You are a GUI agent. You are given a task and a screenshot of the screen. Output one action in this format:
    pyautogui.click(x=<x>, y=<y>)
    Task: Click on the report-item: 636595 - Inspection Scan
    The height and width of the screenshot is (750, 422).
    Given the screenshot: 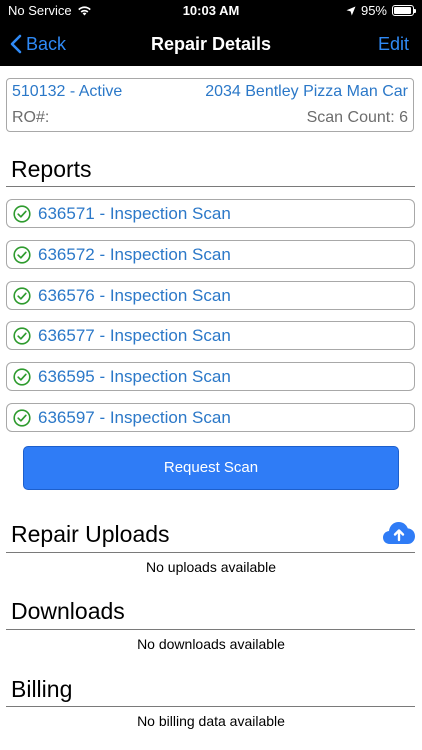 What is the action you would take?
    pyautogui.click(x=210, y=376)
    